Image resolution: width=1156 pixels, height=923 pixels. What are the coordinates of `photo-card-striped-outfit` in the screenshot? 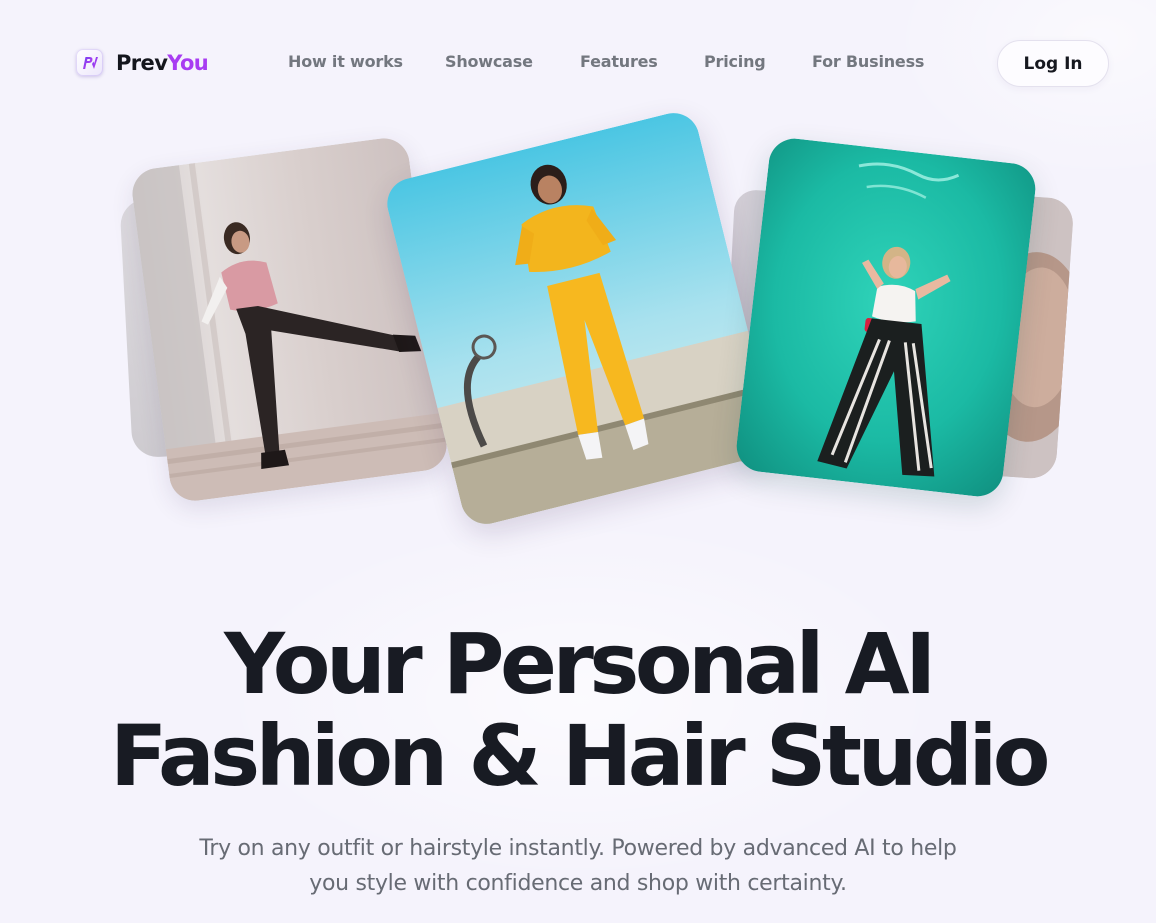 It's located at (886, 317).